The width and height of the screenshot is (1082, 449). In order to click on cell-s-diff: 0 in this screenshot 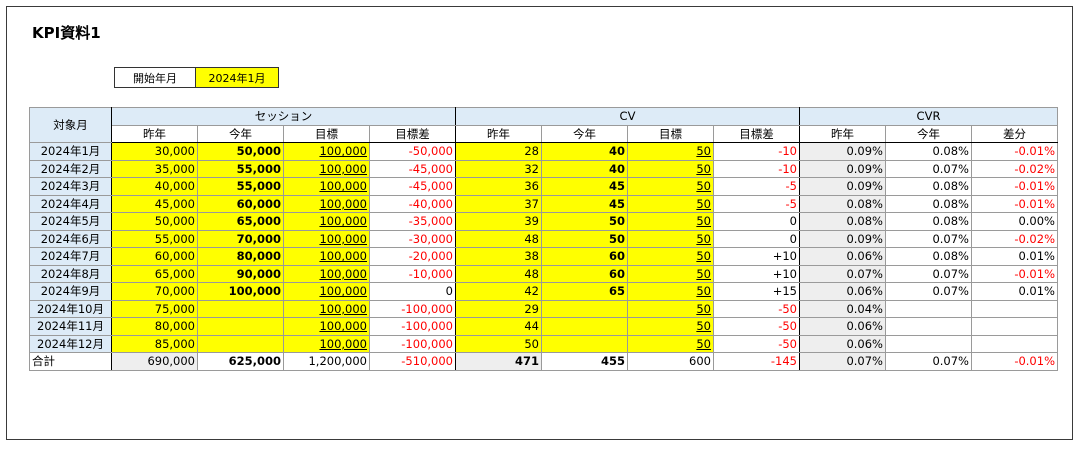, I will do `click(412, 291)`.